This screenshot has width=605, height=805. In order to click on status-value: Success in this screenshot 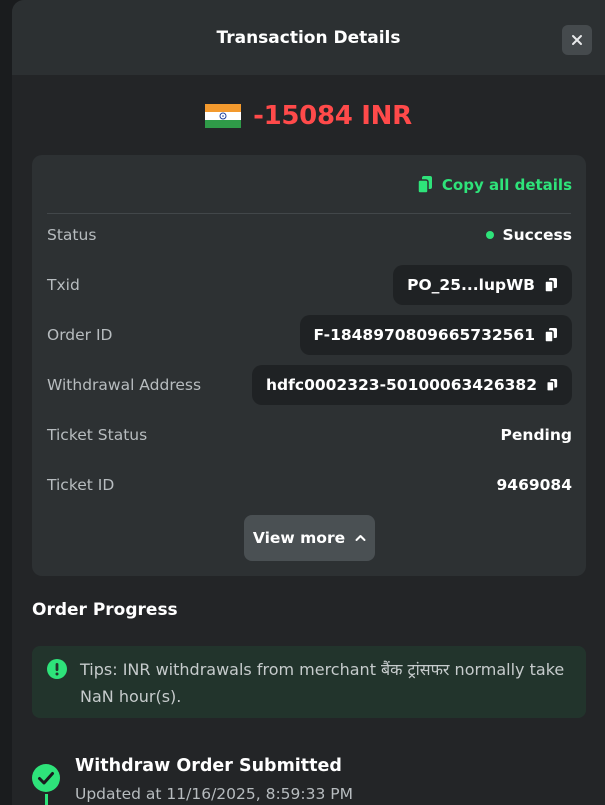, I will do `click(529, 235)`.